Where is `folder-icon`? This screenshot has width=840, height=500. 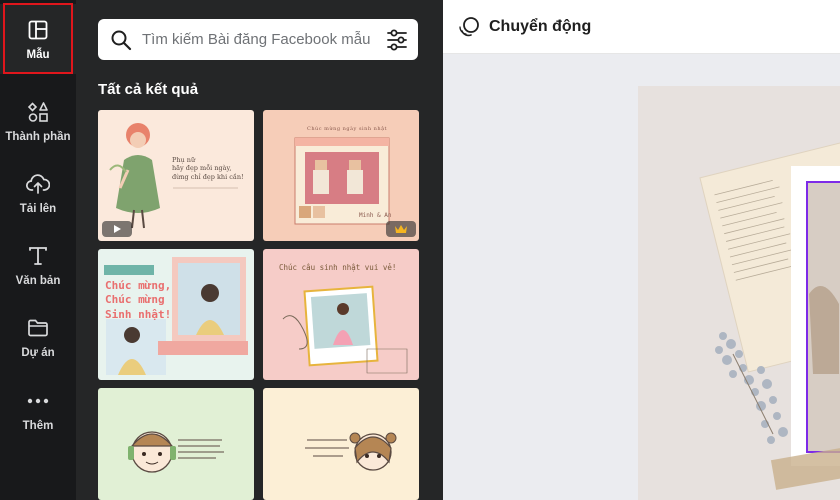
folder-icon is located at coordinates (38, 328).